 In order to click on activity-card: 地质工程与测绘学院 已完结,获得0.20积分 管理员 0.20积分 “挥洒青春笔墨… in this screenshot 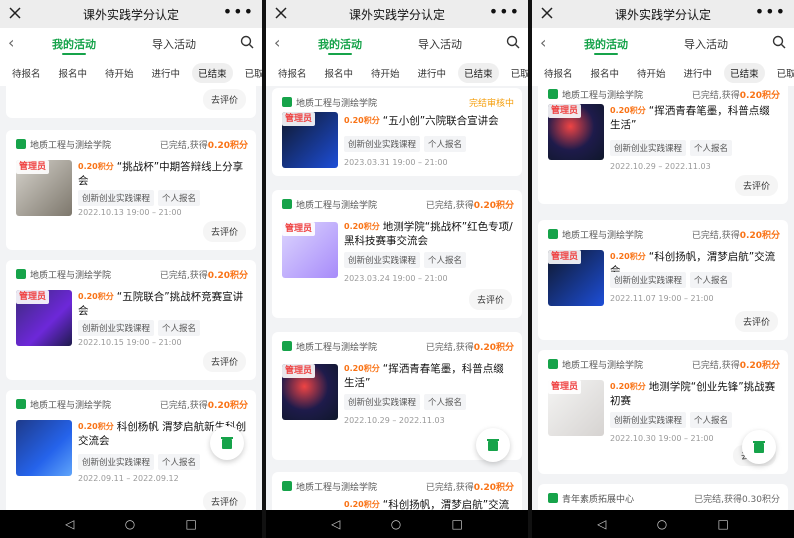, I will do `click(663, 145)`.